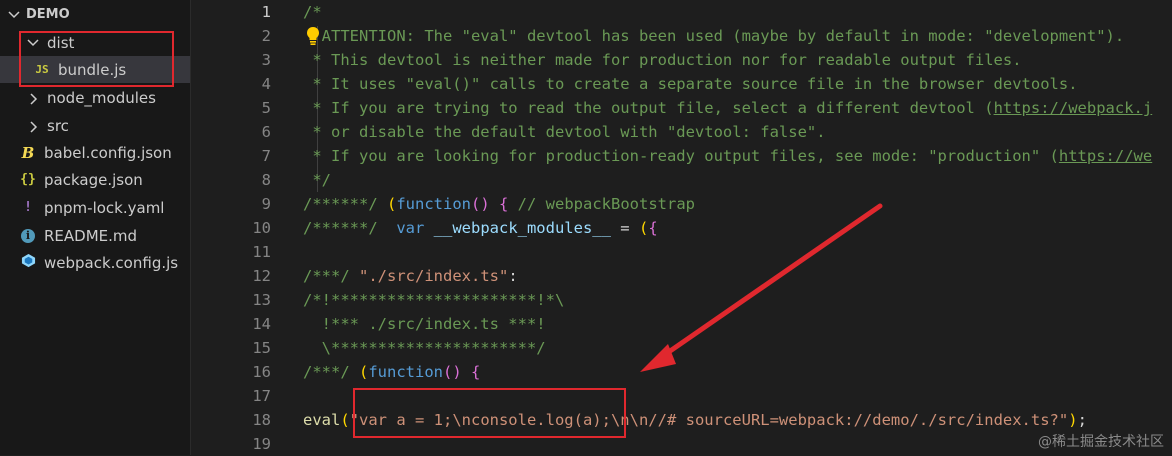  I want to click on code-token: // webpackBootstrap, so click(601, 204).